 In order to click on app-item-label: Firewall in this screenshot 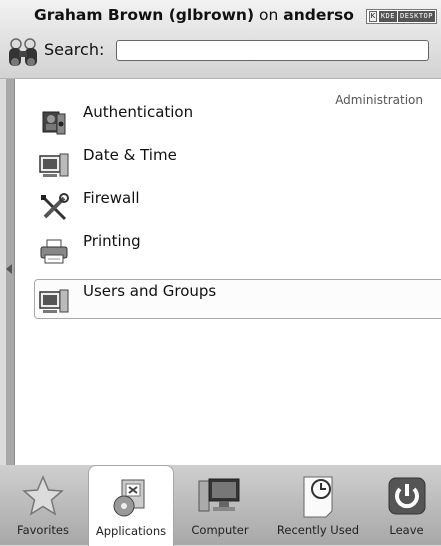, I will do `click(111, 198)`.